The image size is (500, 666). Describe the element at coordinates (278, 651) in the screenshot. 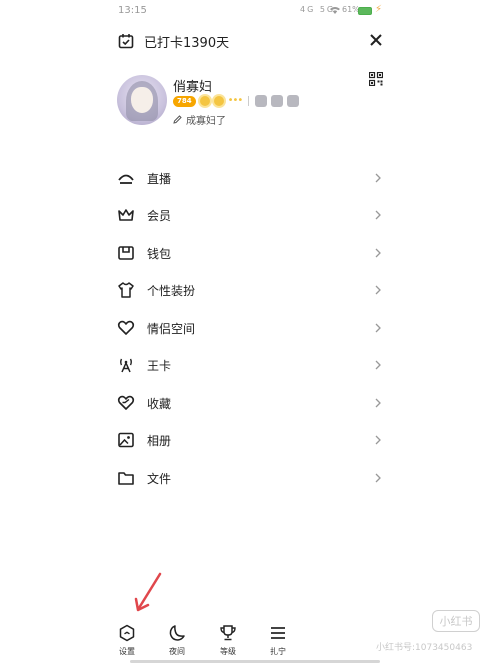

I see `tab-label-more: 扎宁` at that location.